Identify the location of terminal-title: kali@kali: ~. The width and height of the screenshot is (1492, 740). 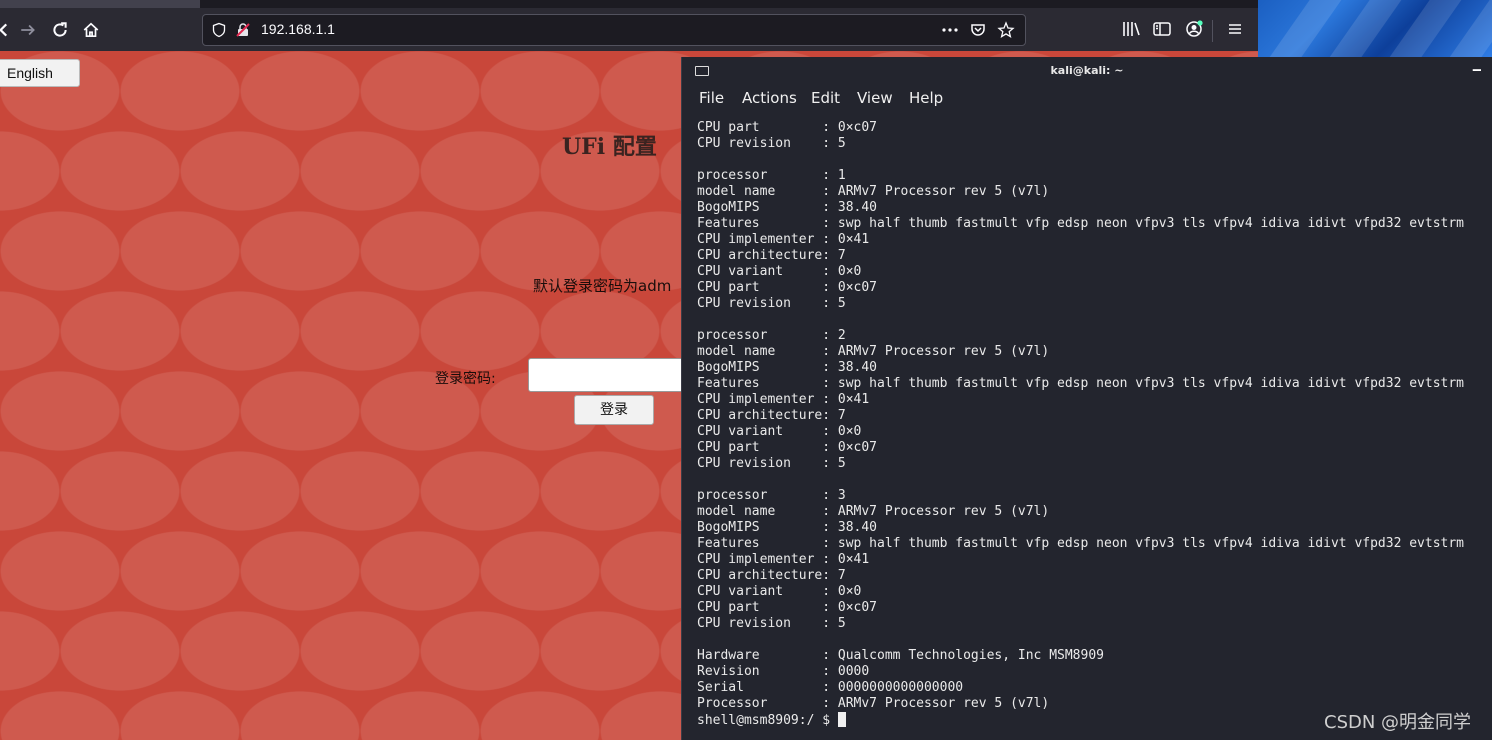
(1087, 70).